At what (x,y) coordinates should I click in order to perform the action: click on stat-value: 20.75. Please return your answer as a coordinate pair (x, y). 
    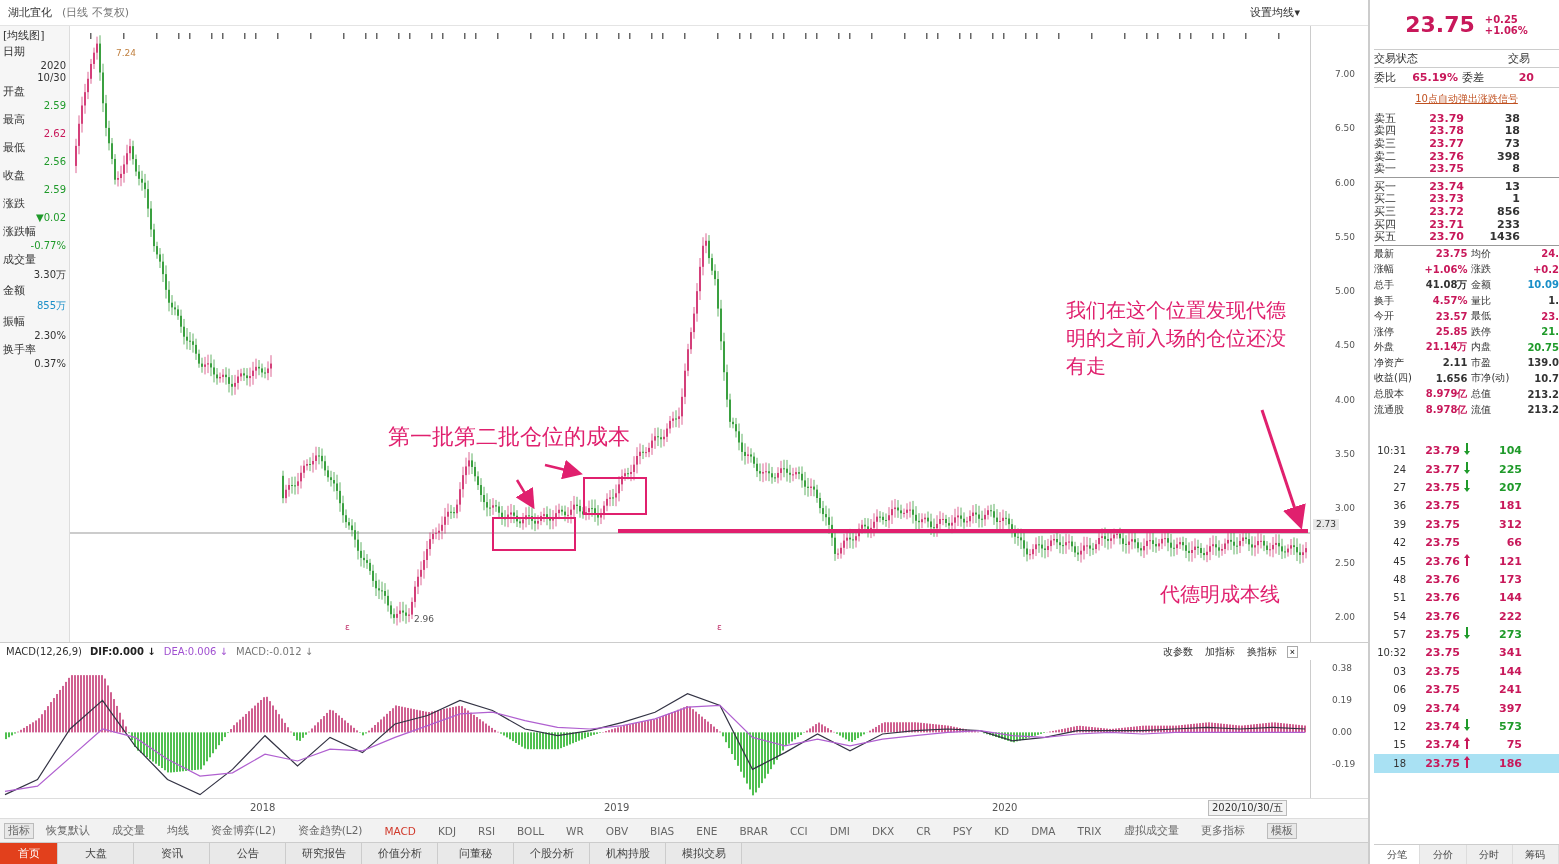
    Looking at the image, I should click on (1542, 347).